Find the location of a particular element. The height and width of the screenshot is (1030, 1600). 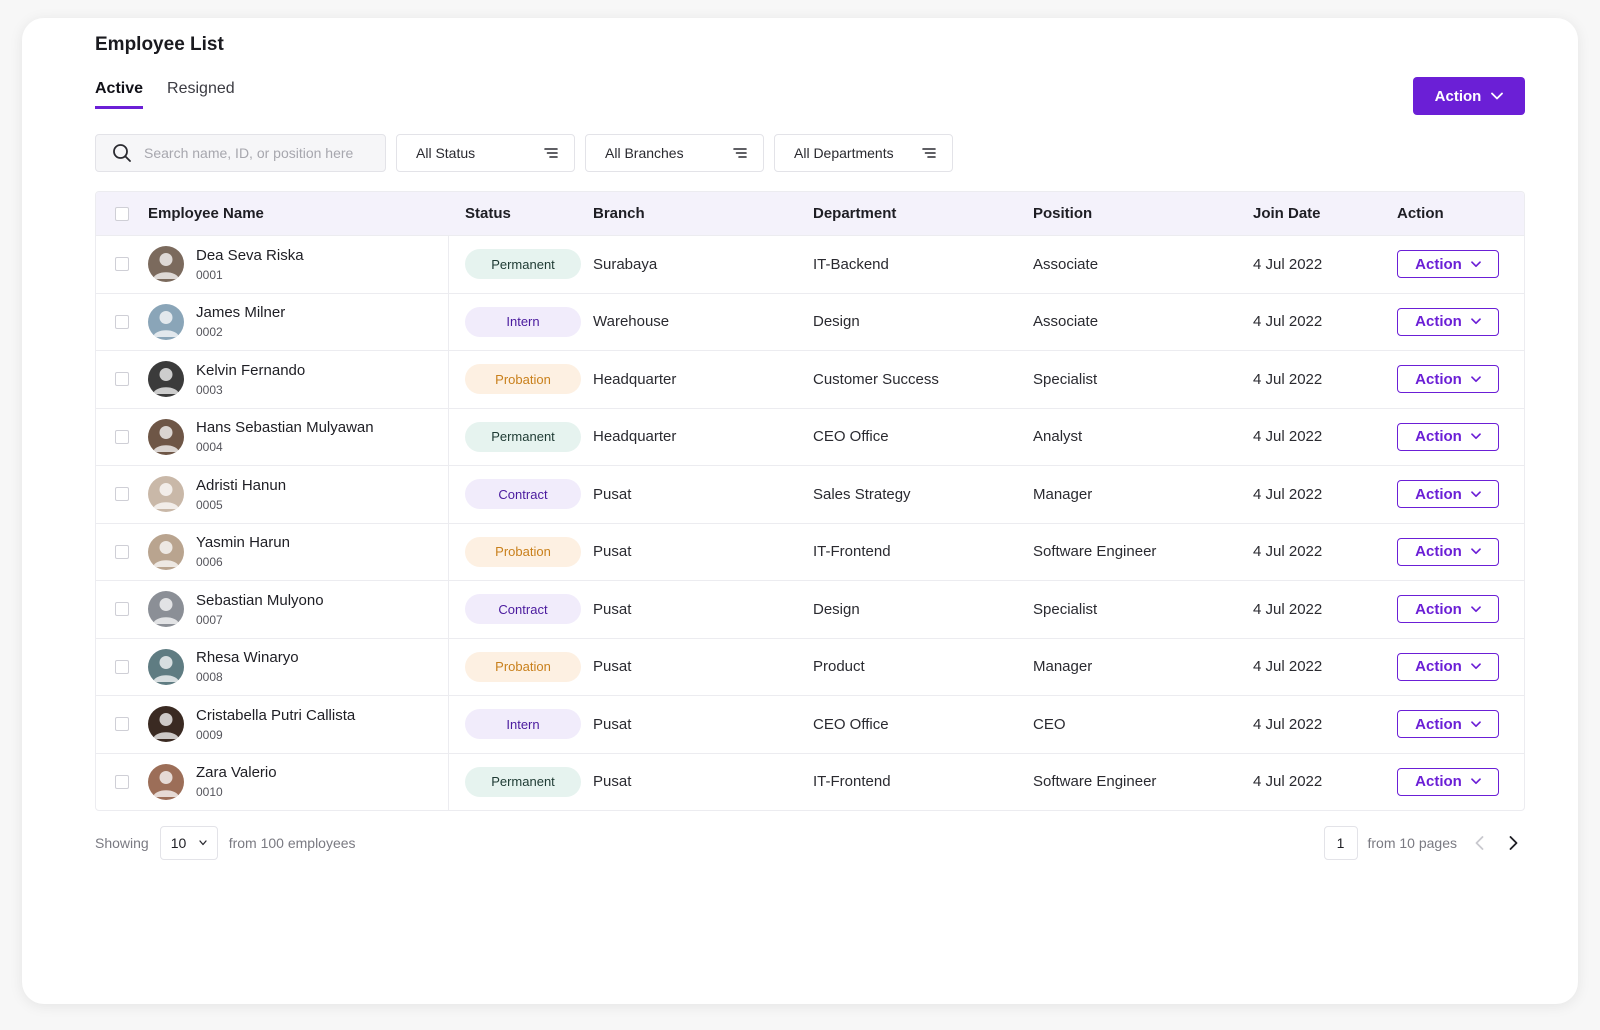

employee-name: Hans Sebastian Mulyawan is located at coordinates (285, 427).